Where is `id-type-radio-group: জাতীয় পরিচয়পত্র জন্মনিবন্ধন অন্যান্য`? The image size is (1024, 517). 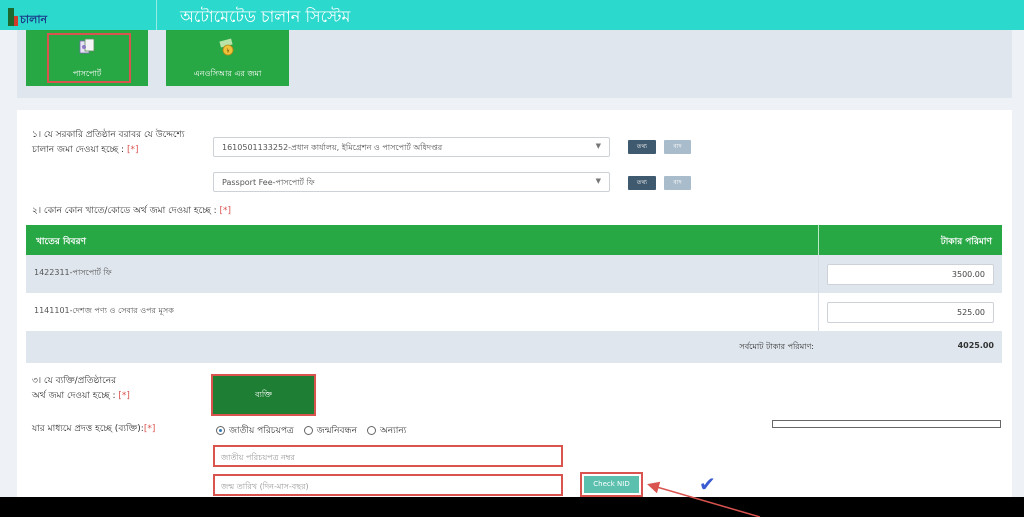 id-type-radio-group: জাতীয় পরিচয়পত্র জন্মনিবন্ধন অন্যান্য is located at coordinates (311, 430).